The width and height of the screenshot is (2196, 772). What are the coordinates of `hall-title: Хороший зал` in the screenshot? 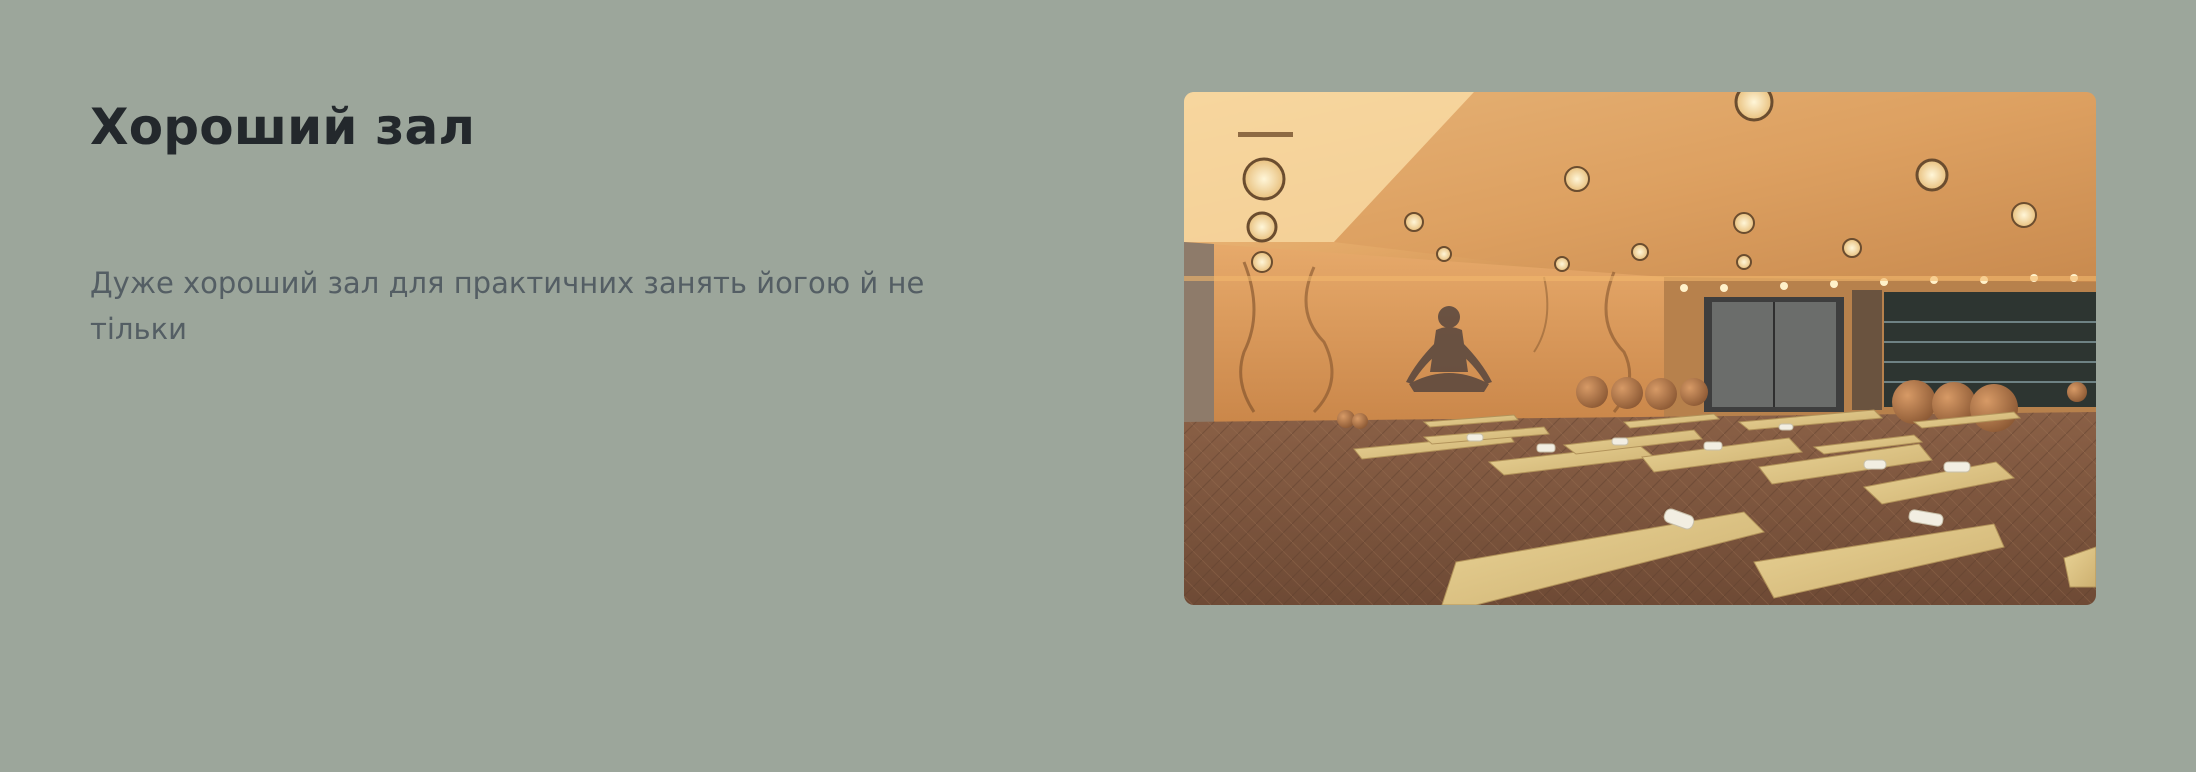 It's located at (283, 127).